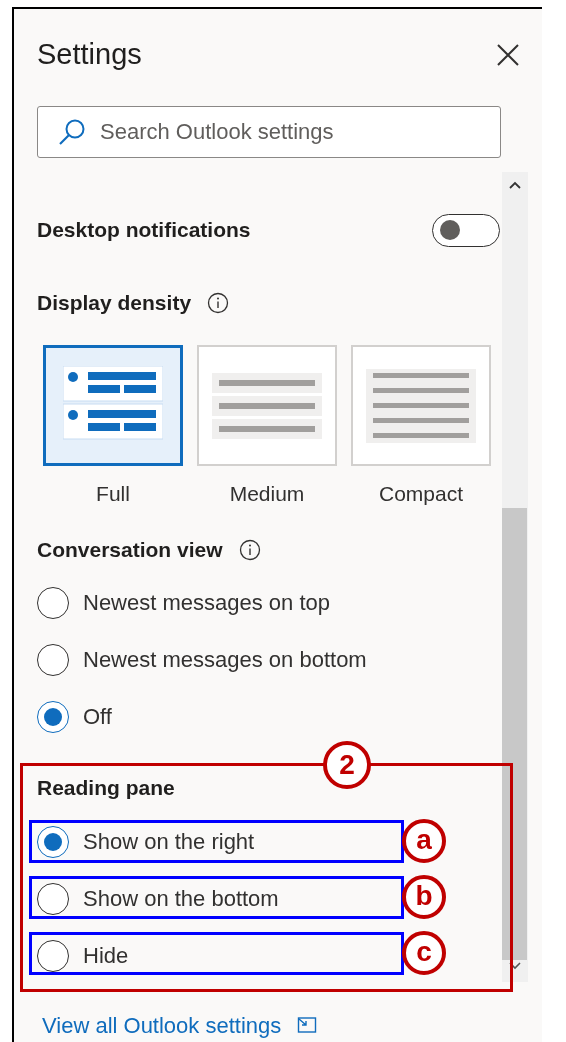 Image resolution: width=566 pixels, height=1042 pixels. I want to click on section-heading: Conversation view, so click(130, 550).